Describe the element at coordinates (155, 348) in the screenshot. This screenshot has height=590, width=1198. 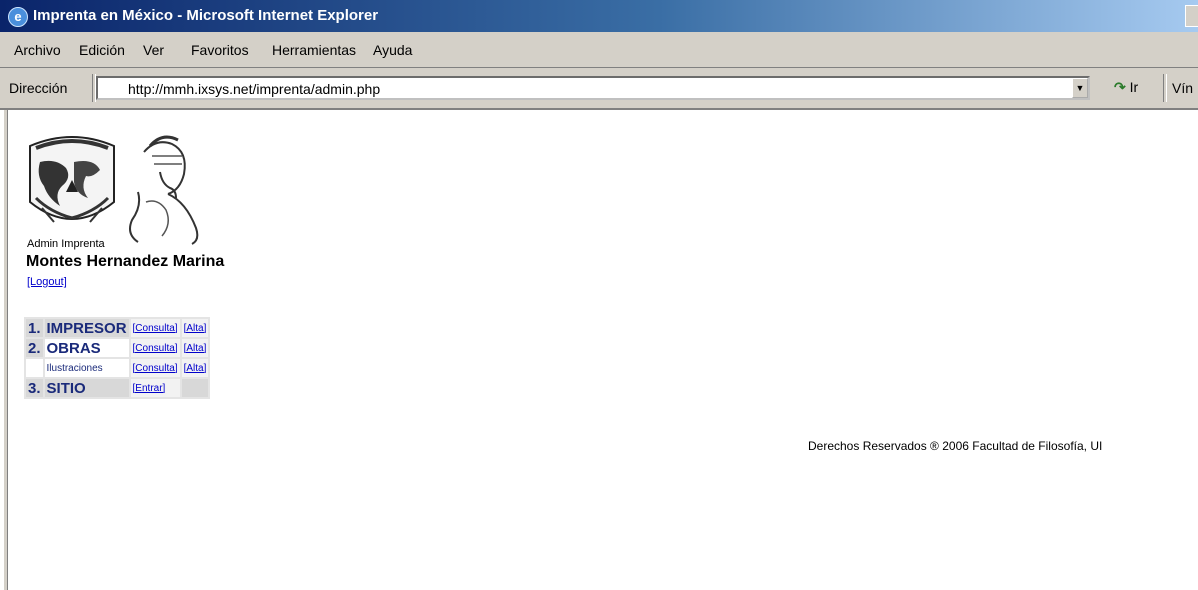
I see `obras-consulta-link: [Consulta]` at that location.